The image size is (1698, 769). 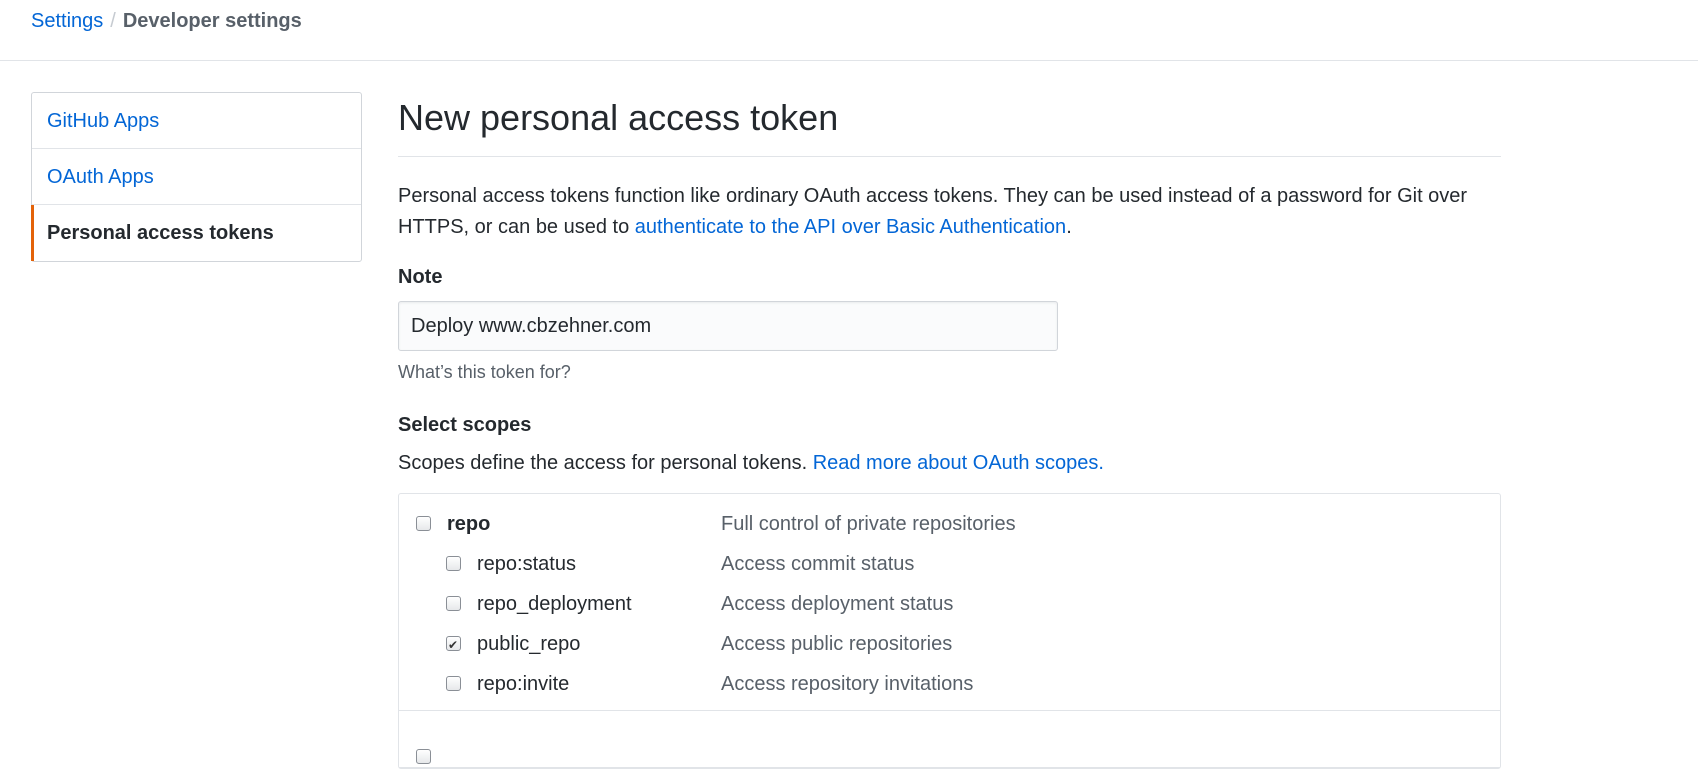 What do you see at coordinates (849, 30) in the screenshot?
I see `page-header: Settings / Developer settings` at bounding box center [849, 30].